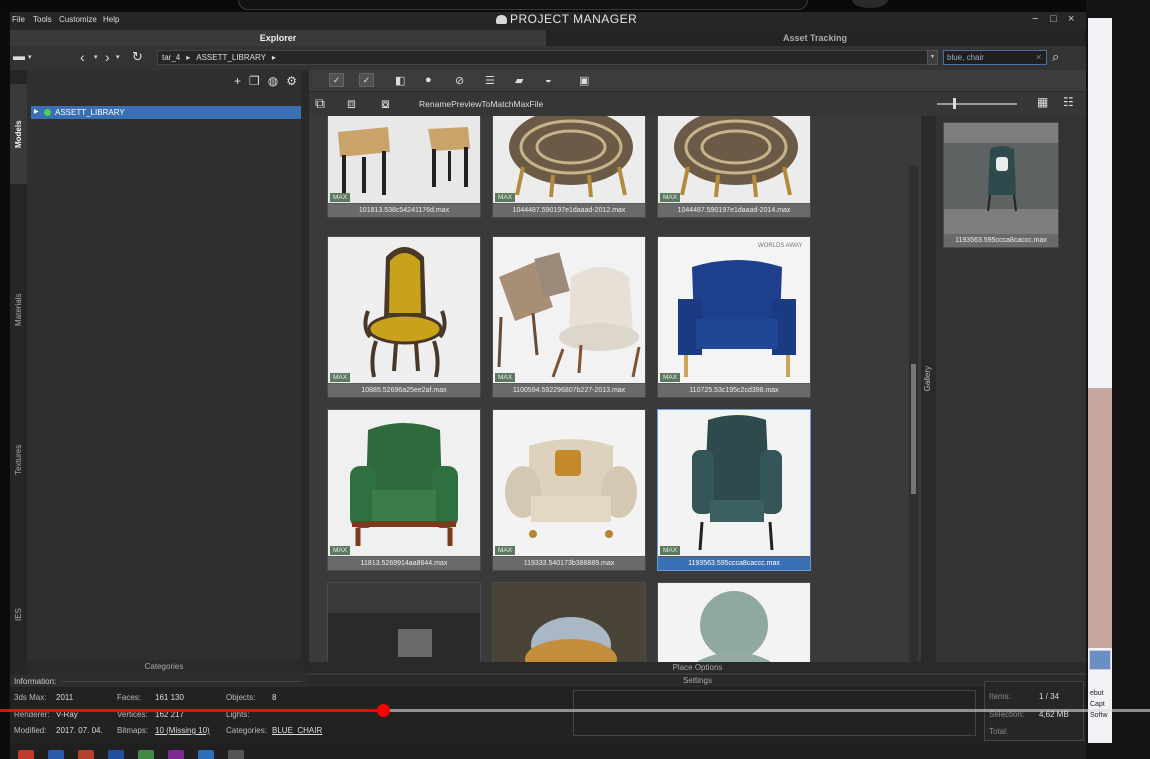  I want to click on info-preview-box, so click(774, 713).